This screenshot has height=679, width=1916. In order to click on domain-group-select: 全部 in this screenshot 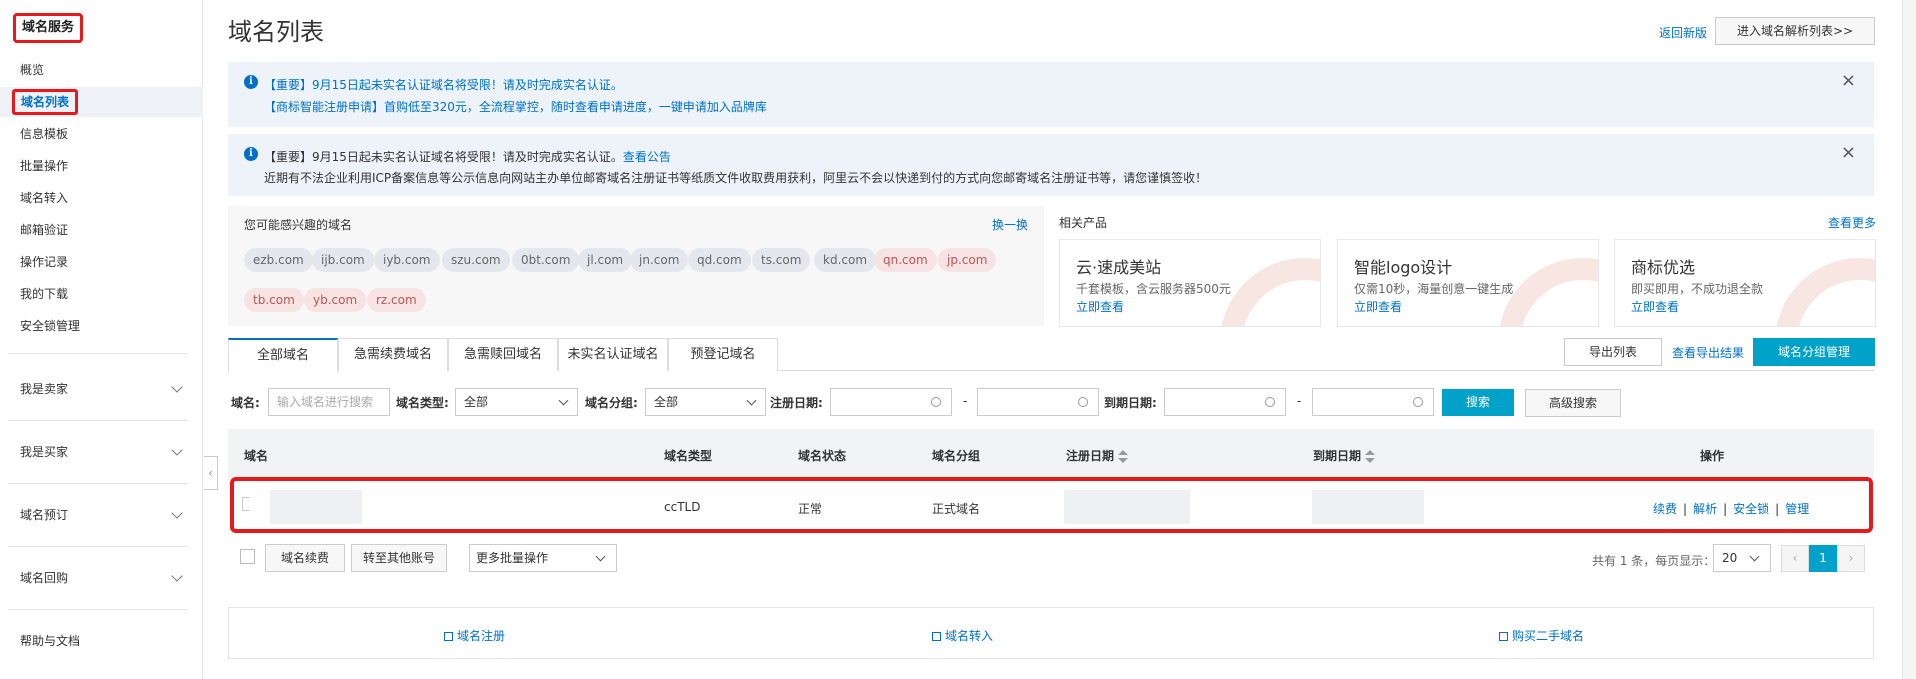, I will do `click(705, 402)`.